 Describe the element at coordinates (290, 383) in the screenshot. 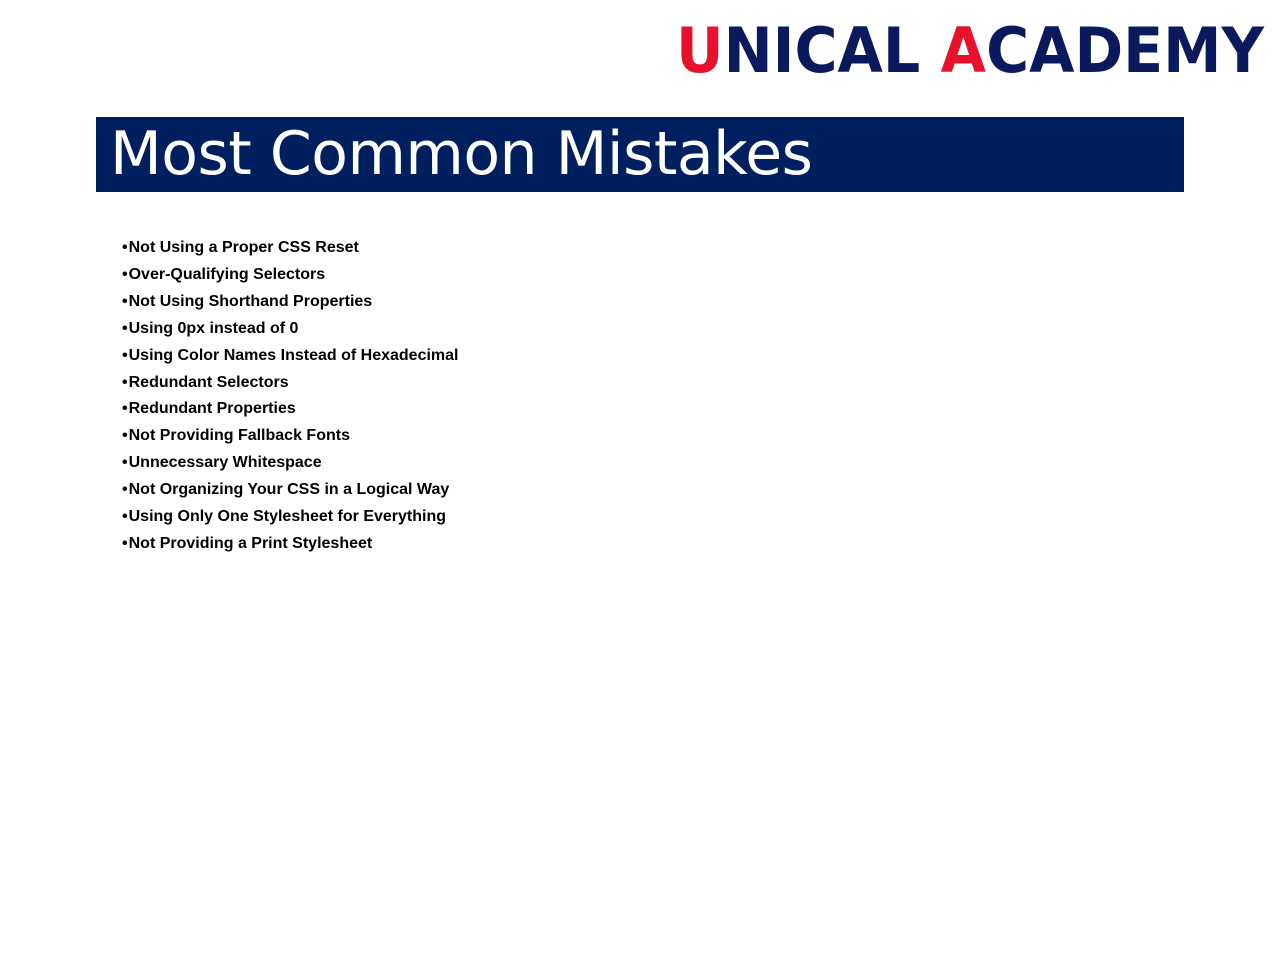

I see `bullet-item: •Redundant Selectors` at that location.